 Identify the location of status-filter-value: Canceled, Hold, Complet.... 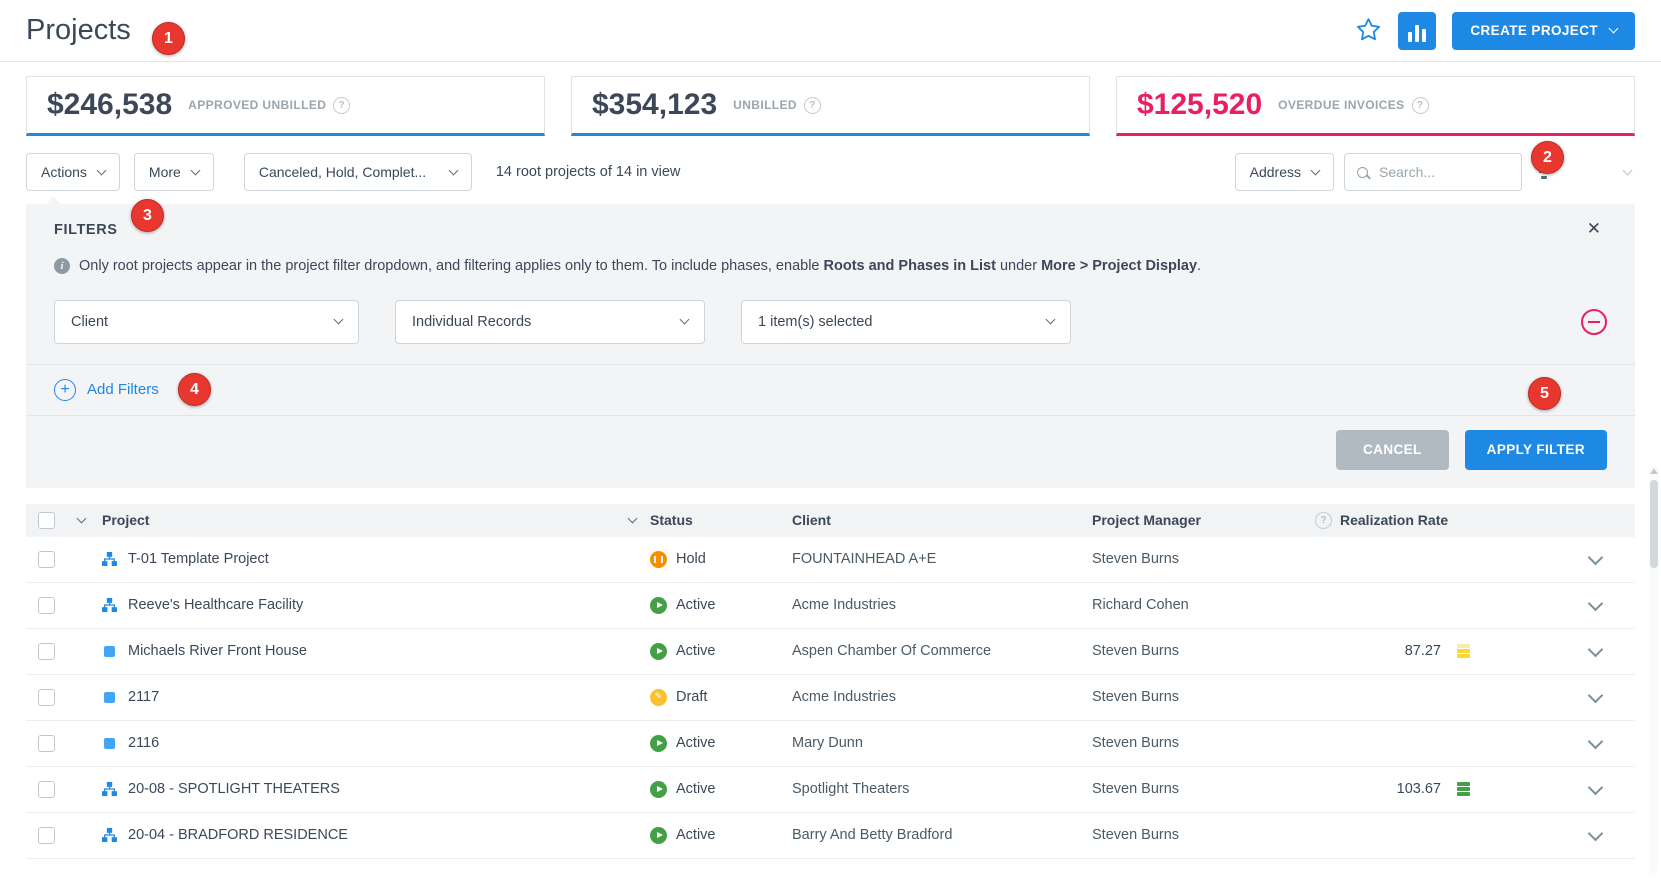
(342, 172).